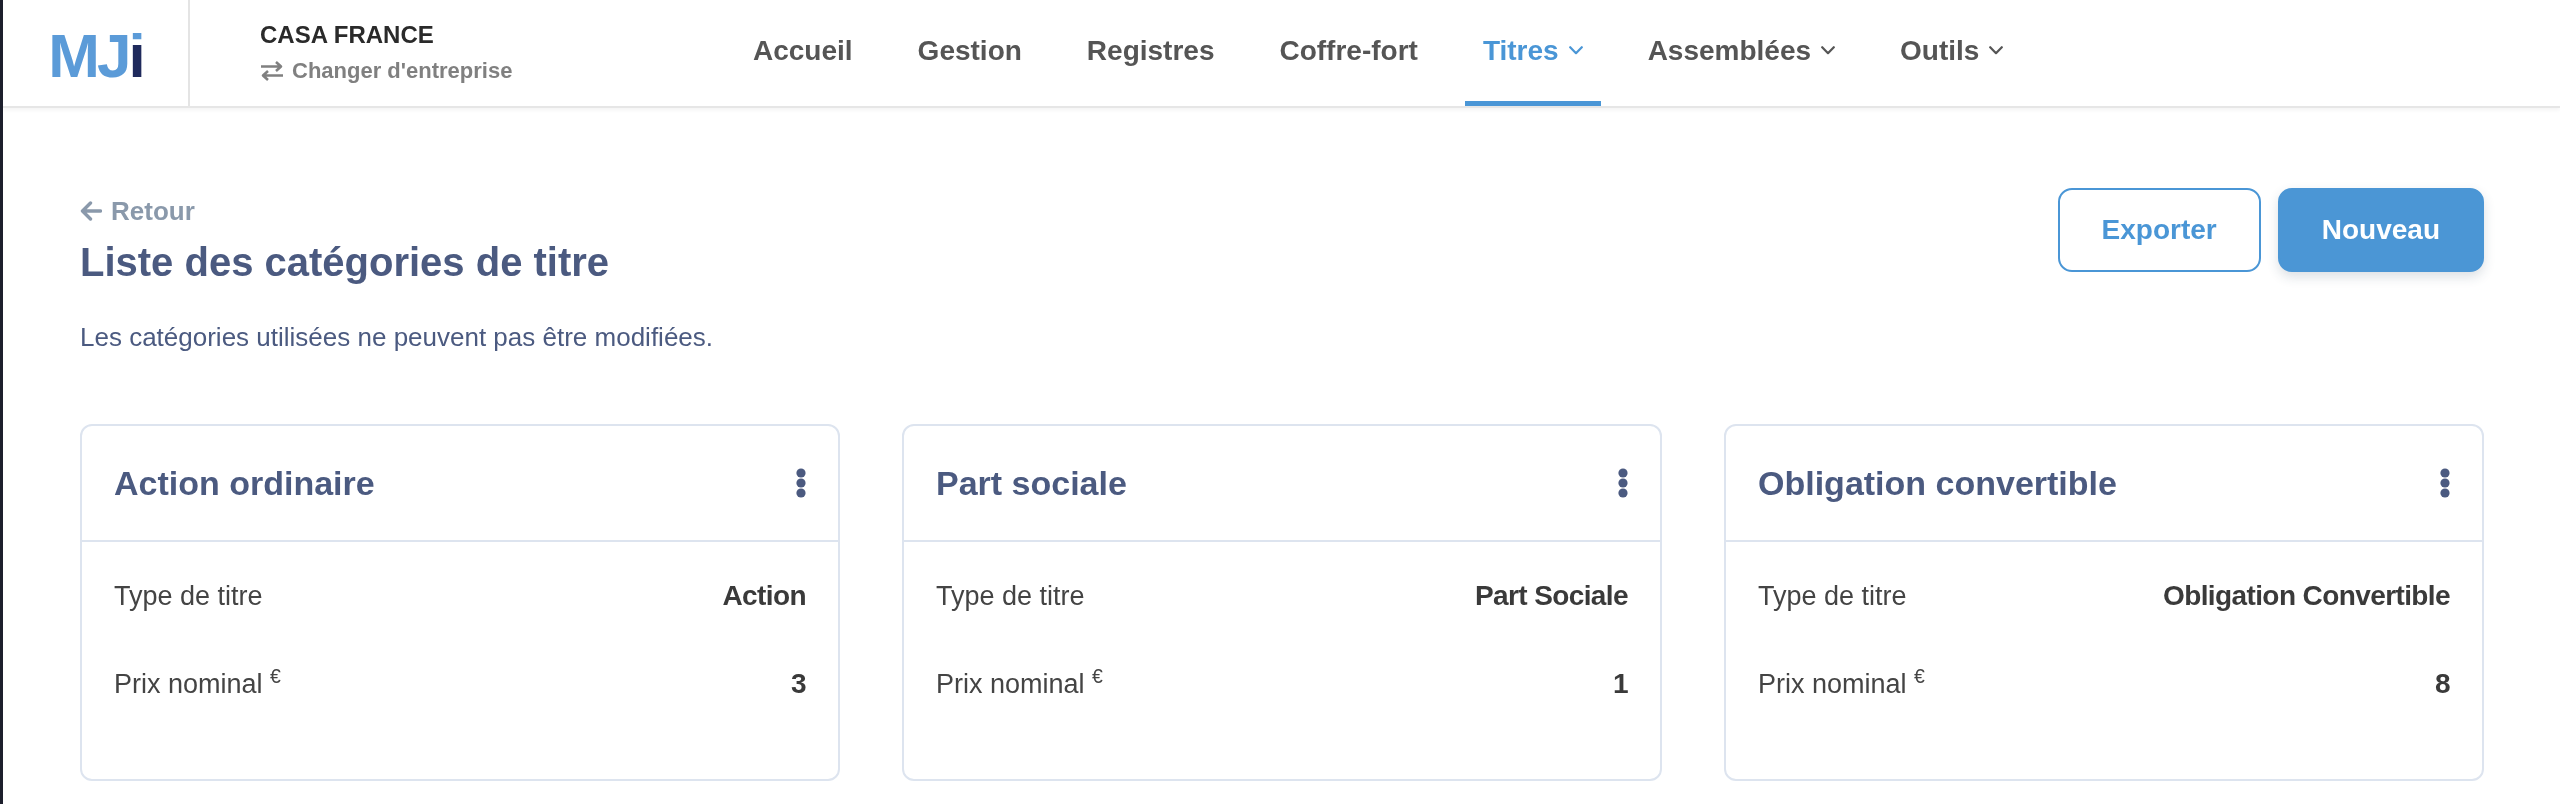 The width and height of the screenshot is (2560, 804). I want to click on field-value: 8, so click(2442, 684).